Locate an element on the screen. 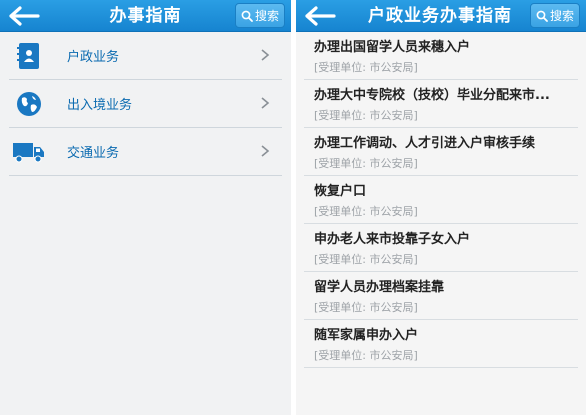 Image resolution: width=586 pixels, height=415 pixels. item-title: 申办老人来市投靠子女入户 is located at coordinates (392, 239).